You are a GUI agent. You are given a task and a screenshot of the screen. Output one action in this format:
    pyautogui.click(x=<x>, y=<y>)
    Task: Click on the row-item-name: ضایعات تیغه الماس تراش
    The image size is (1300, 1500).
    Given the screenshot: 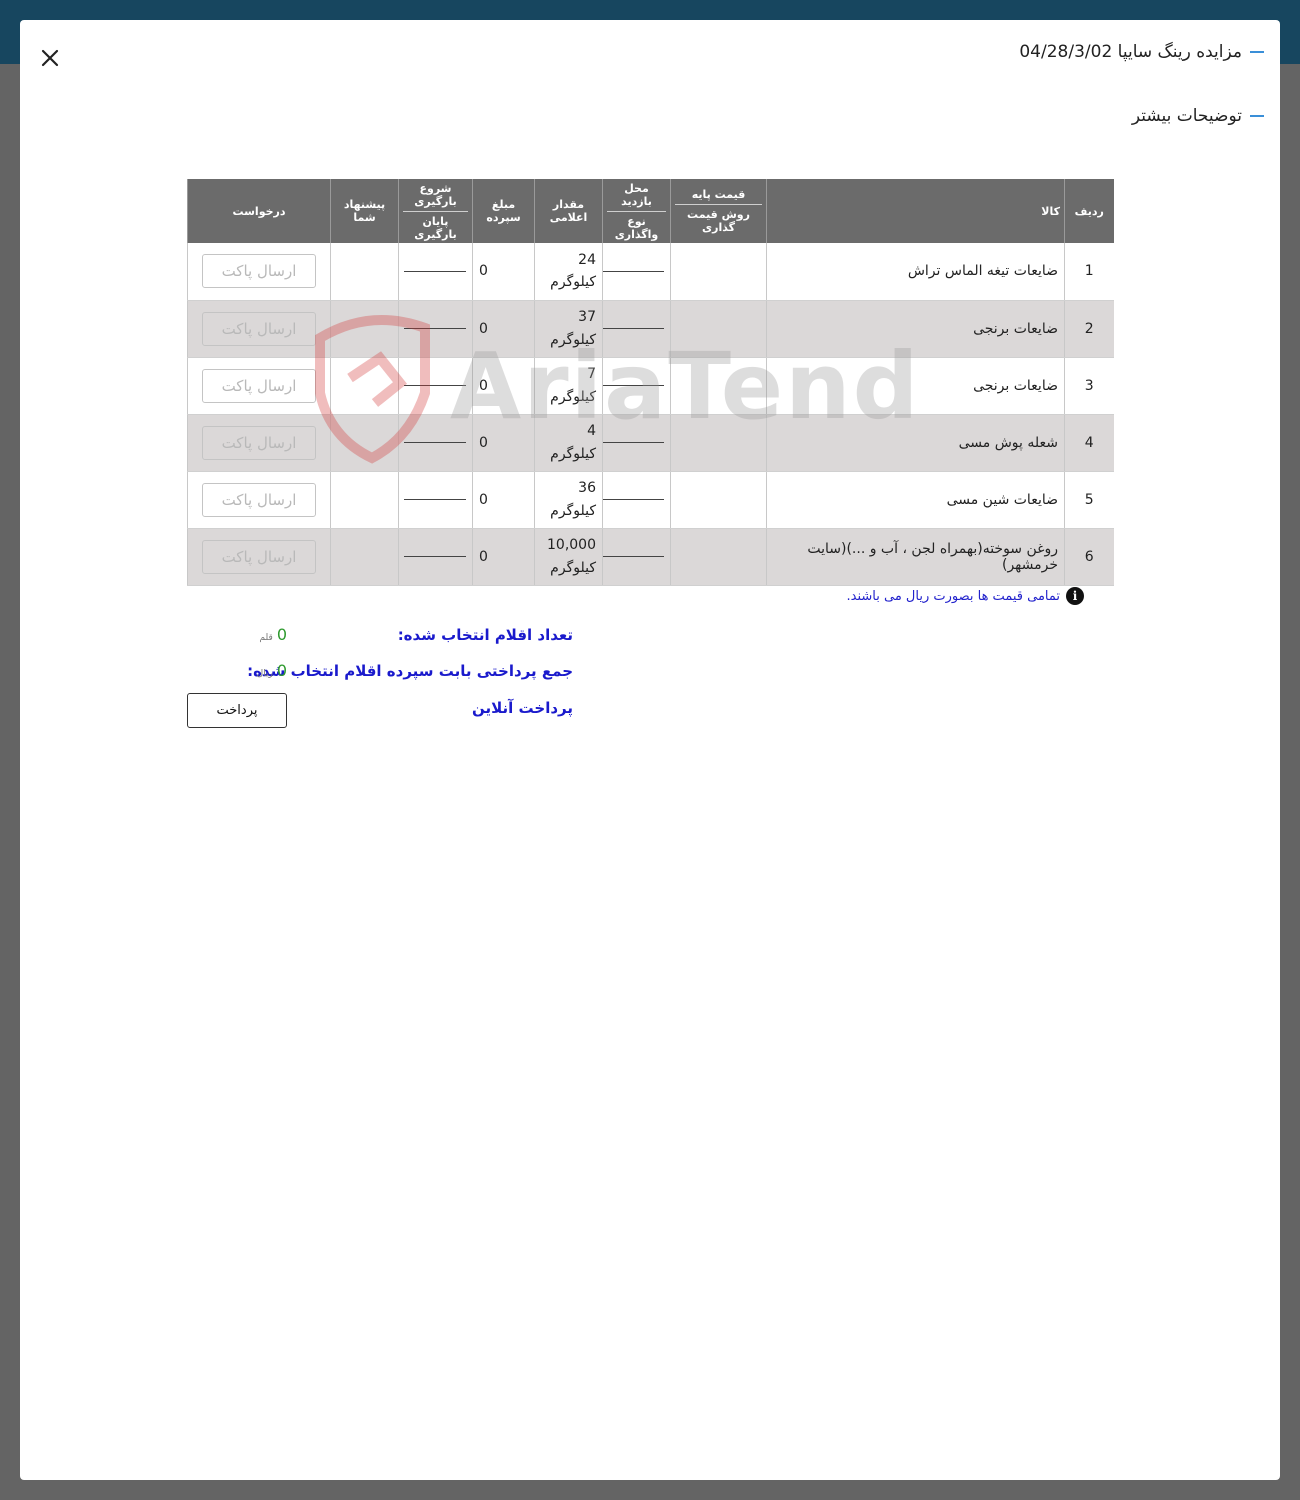 What is the action you would take?
    pyautogui.click(x=915, y=272)
    